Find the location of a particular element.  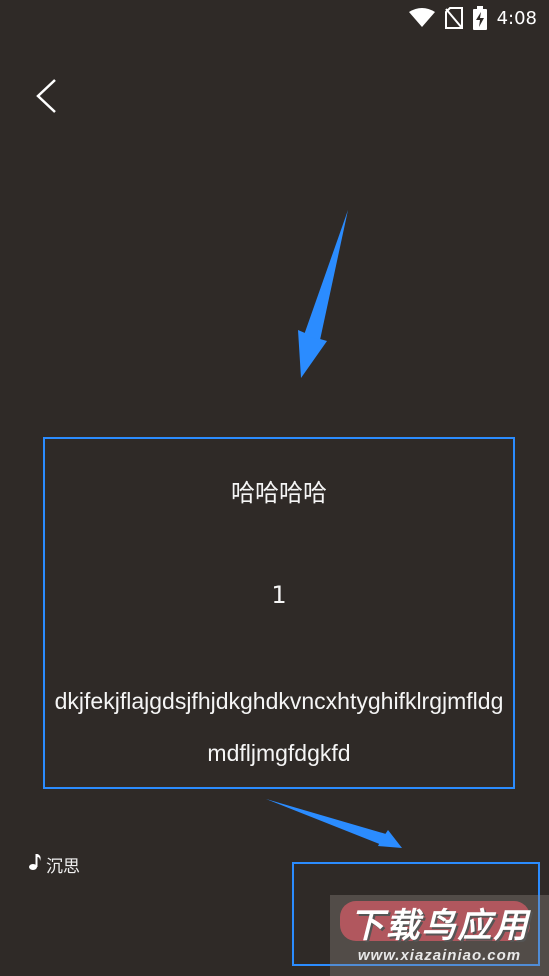

battery-charging-icon is located at coordinates (479, 18).